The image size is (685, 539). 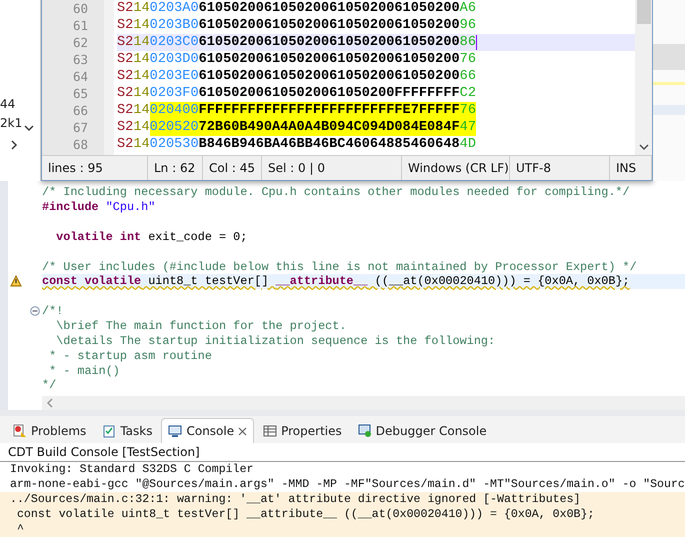 I want to click on clipboard-icon, so click(x=109, y=431).